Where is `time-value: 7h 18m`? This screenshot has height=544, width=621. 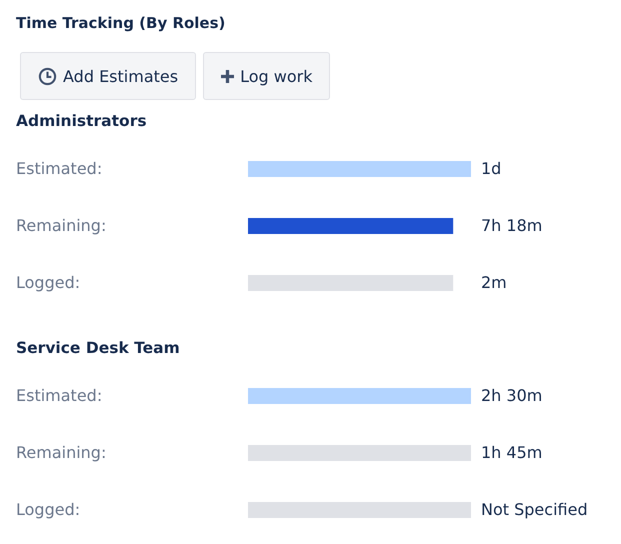
time-value: 7h 18m is located at coordinates (511, 225).